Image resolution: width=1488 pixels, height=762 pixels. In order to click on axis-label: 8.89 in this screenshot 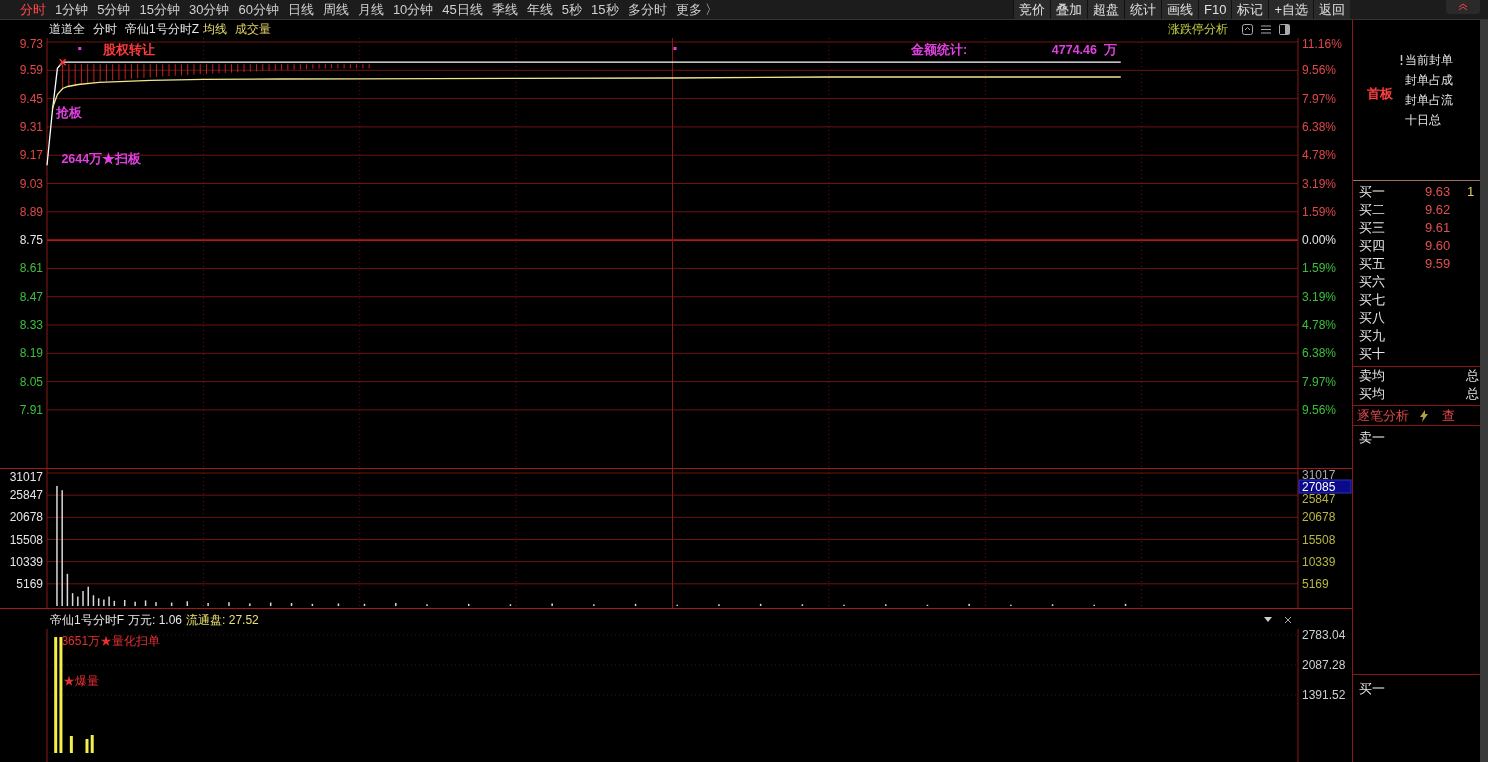, I will do `click(31, 211)`.